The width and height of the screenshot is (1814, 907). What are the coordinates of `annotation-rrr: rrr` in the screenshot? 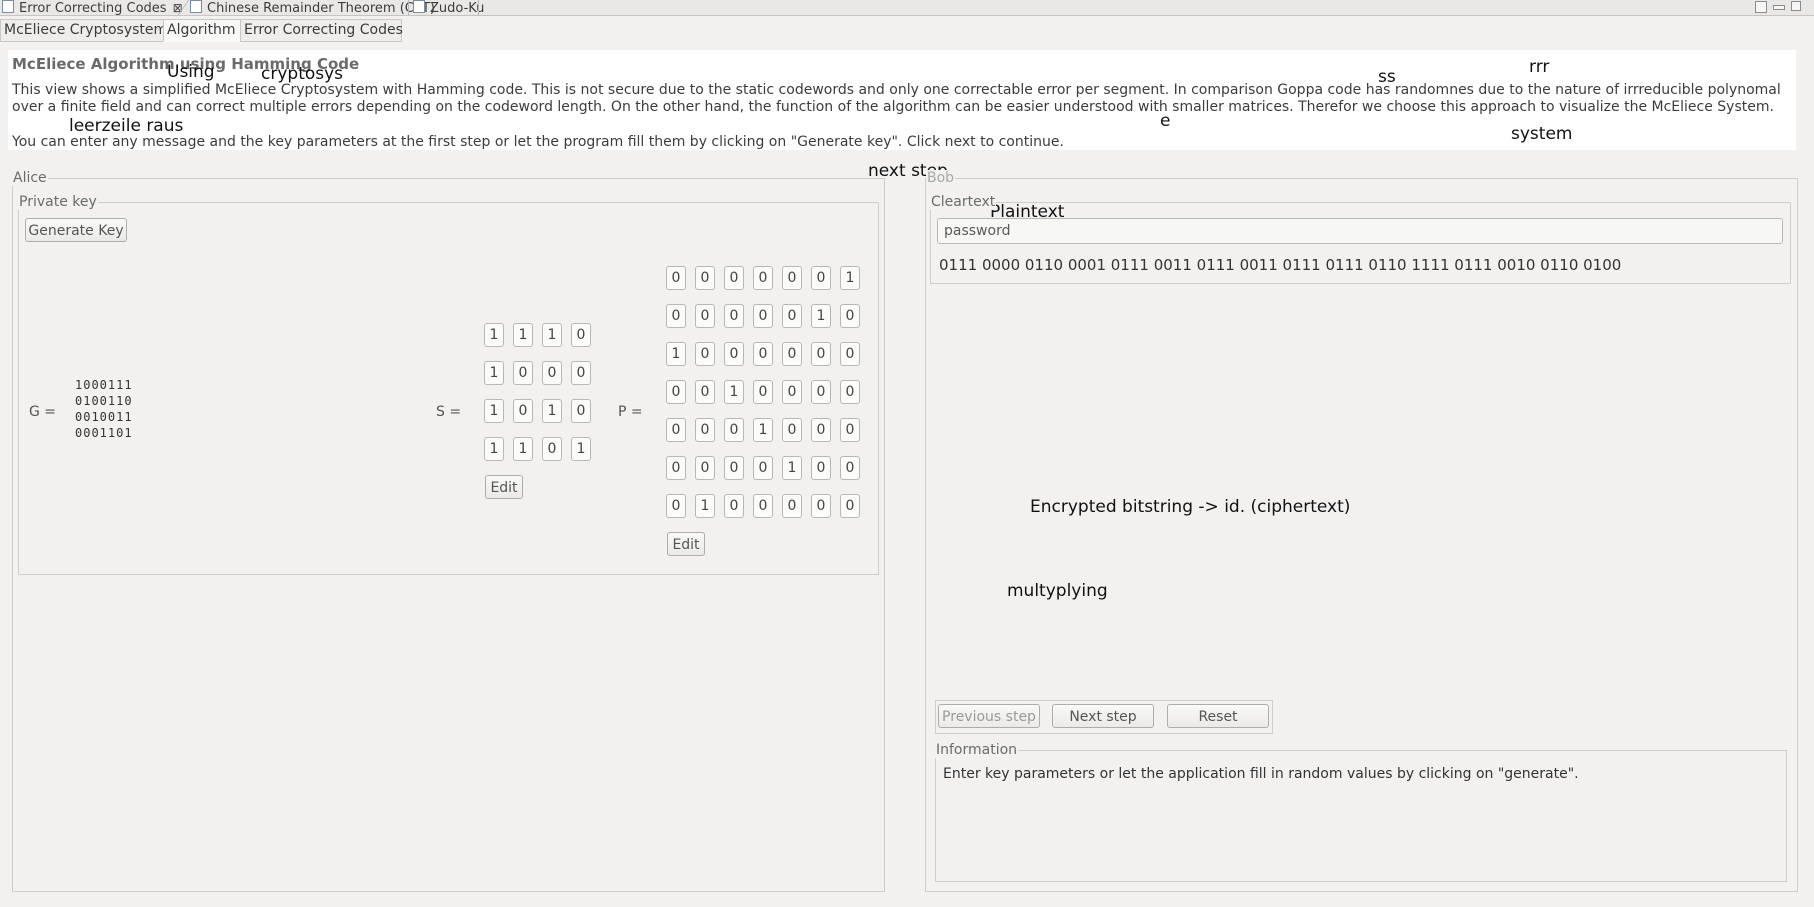 It's located at (1539, 67).